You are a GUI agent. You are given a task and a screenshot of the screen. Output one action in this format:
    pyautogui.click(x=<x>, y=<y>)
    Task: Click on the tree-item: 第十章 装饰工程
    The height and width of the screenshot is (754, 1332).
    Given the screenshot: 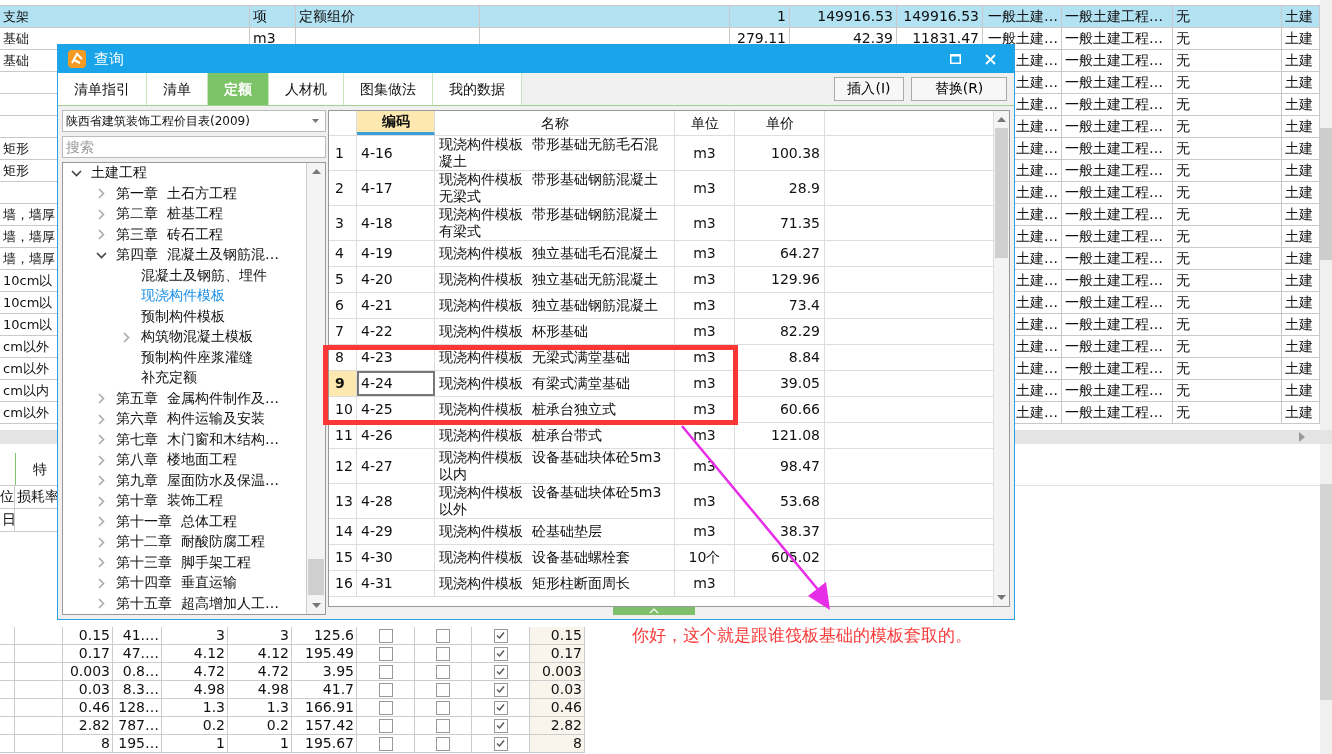 What is the action you would take?
    pyautogui.click(x=169, y=501)
    